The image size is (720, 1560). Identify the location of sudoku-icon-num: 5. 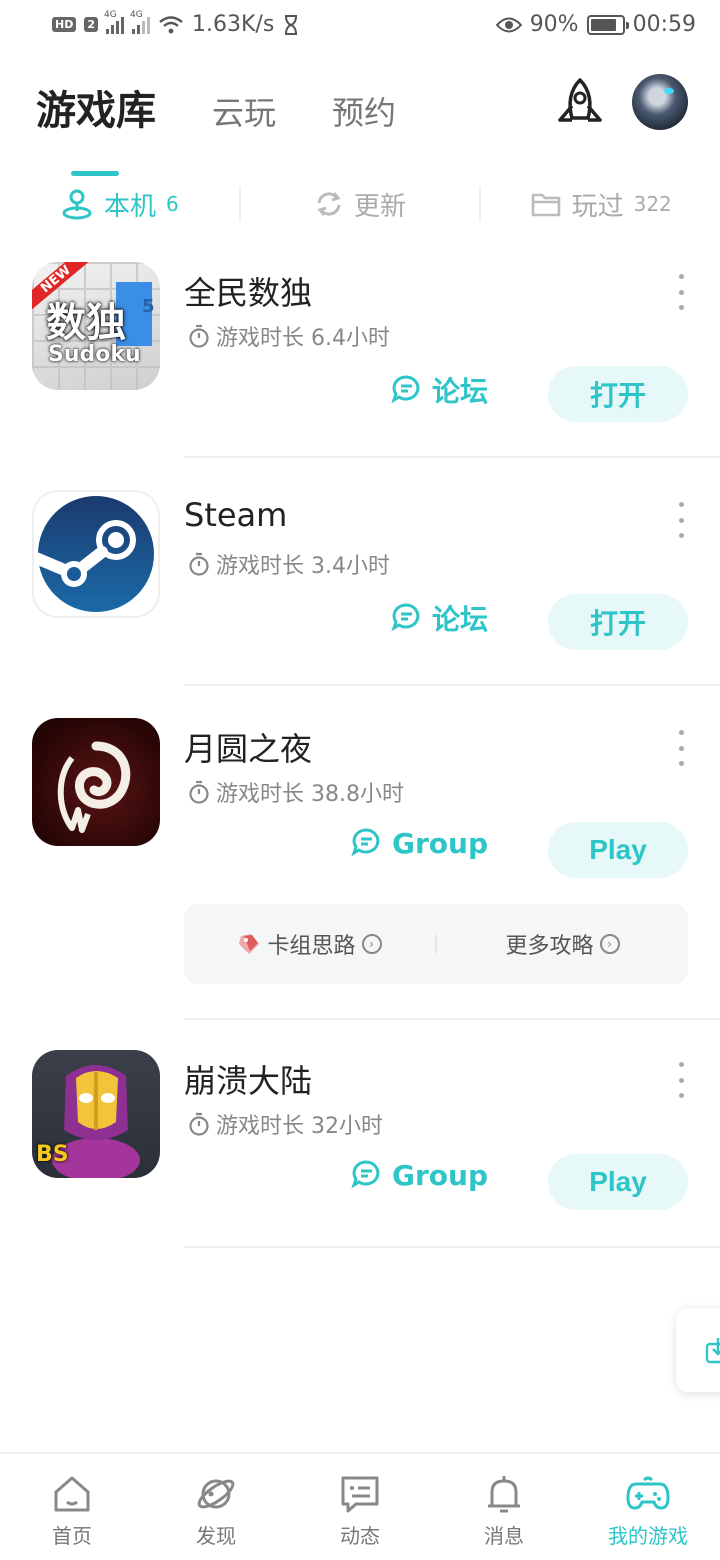
(148, 306).